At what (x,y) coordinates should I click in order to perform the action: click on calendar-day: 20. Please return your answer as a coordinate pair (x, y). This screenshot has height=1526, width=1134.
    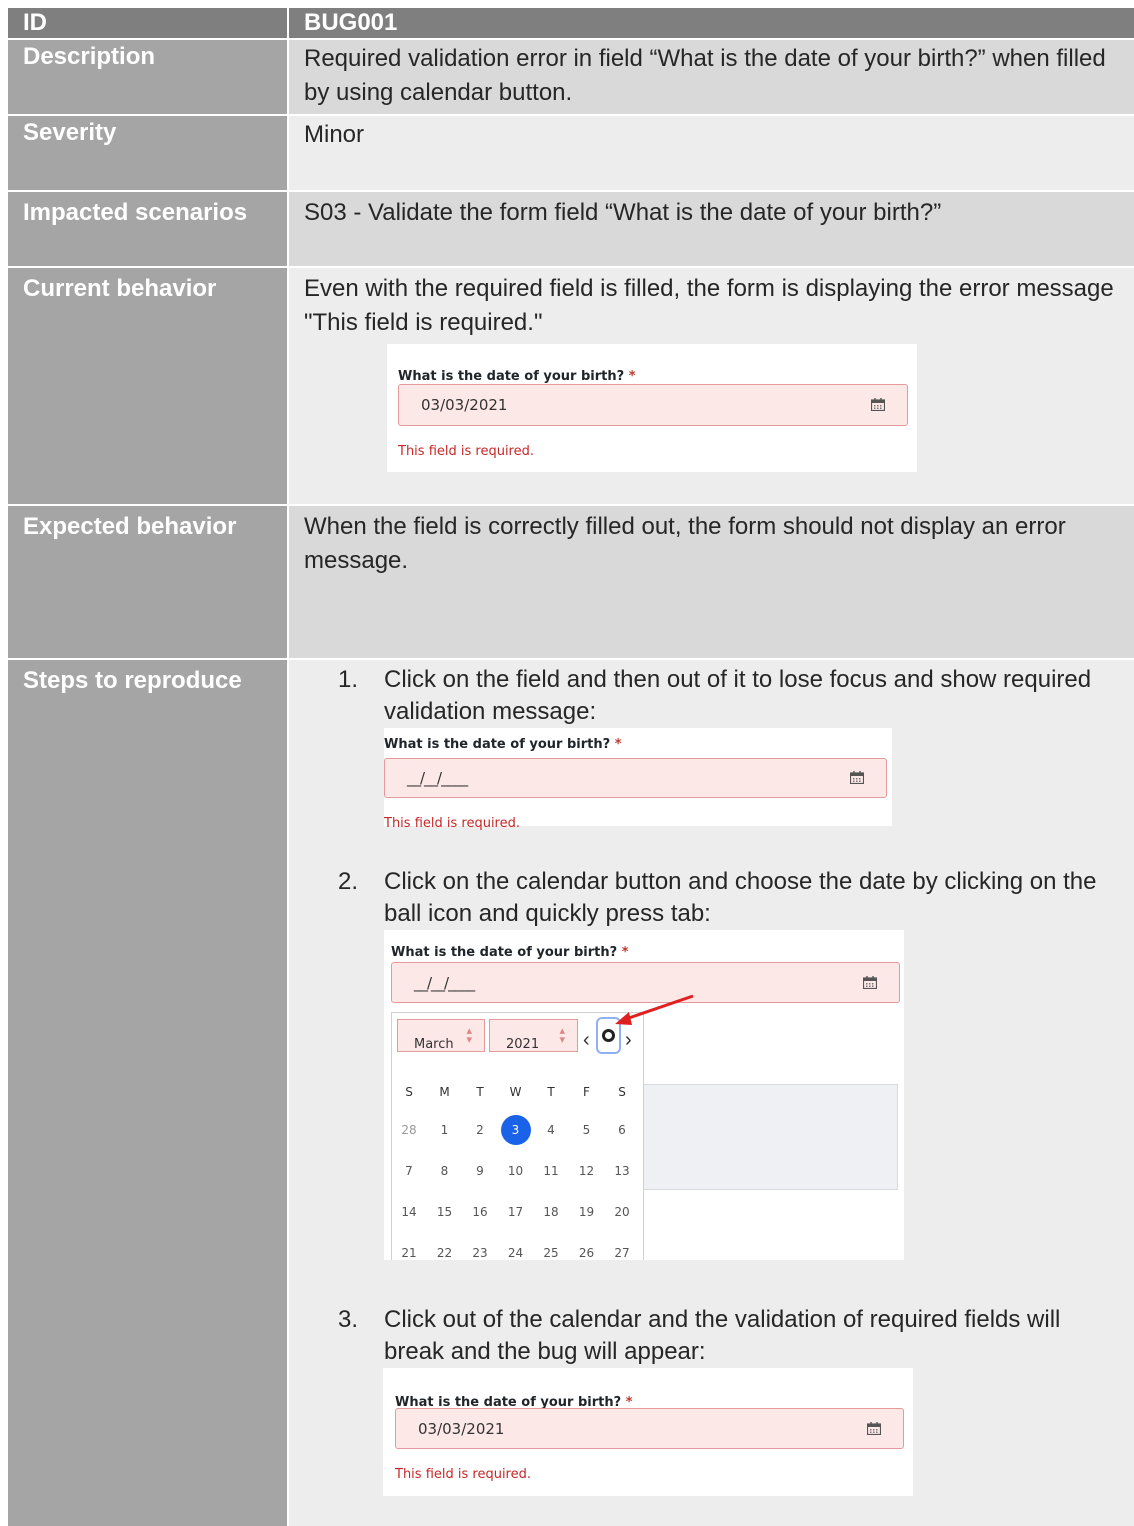
    Looking at the image, I should click on (622, 1212).